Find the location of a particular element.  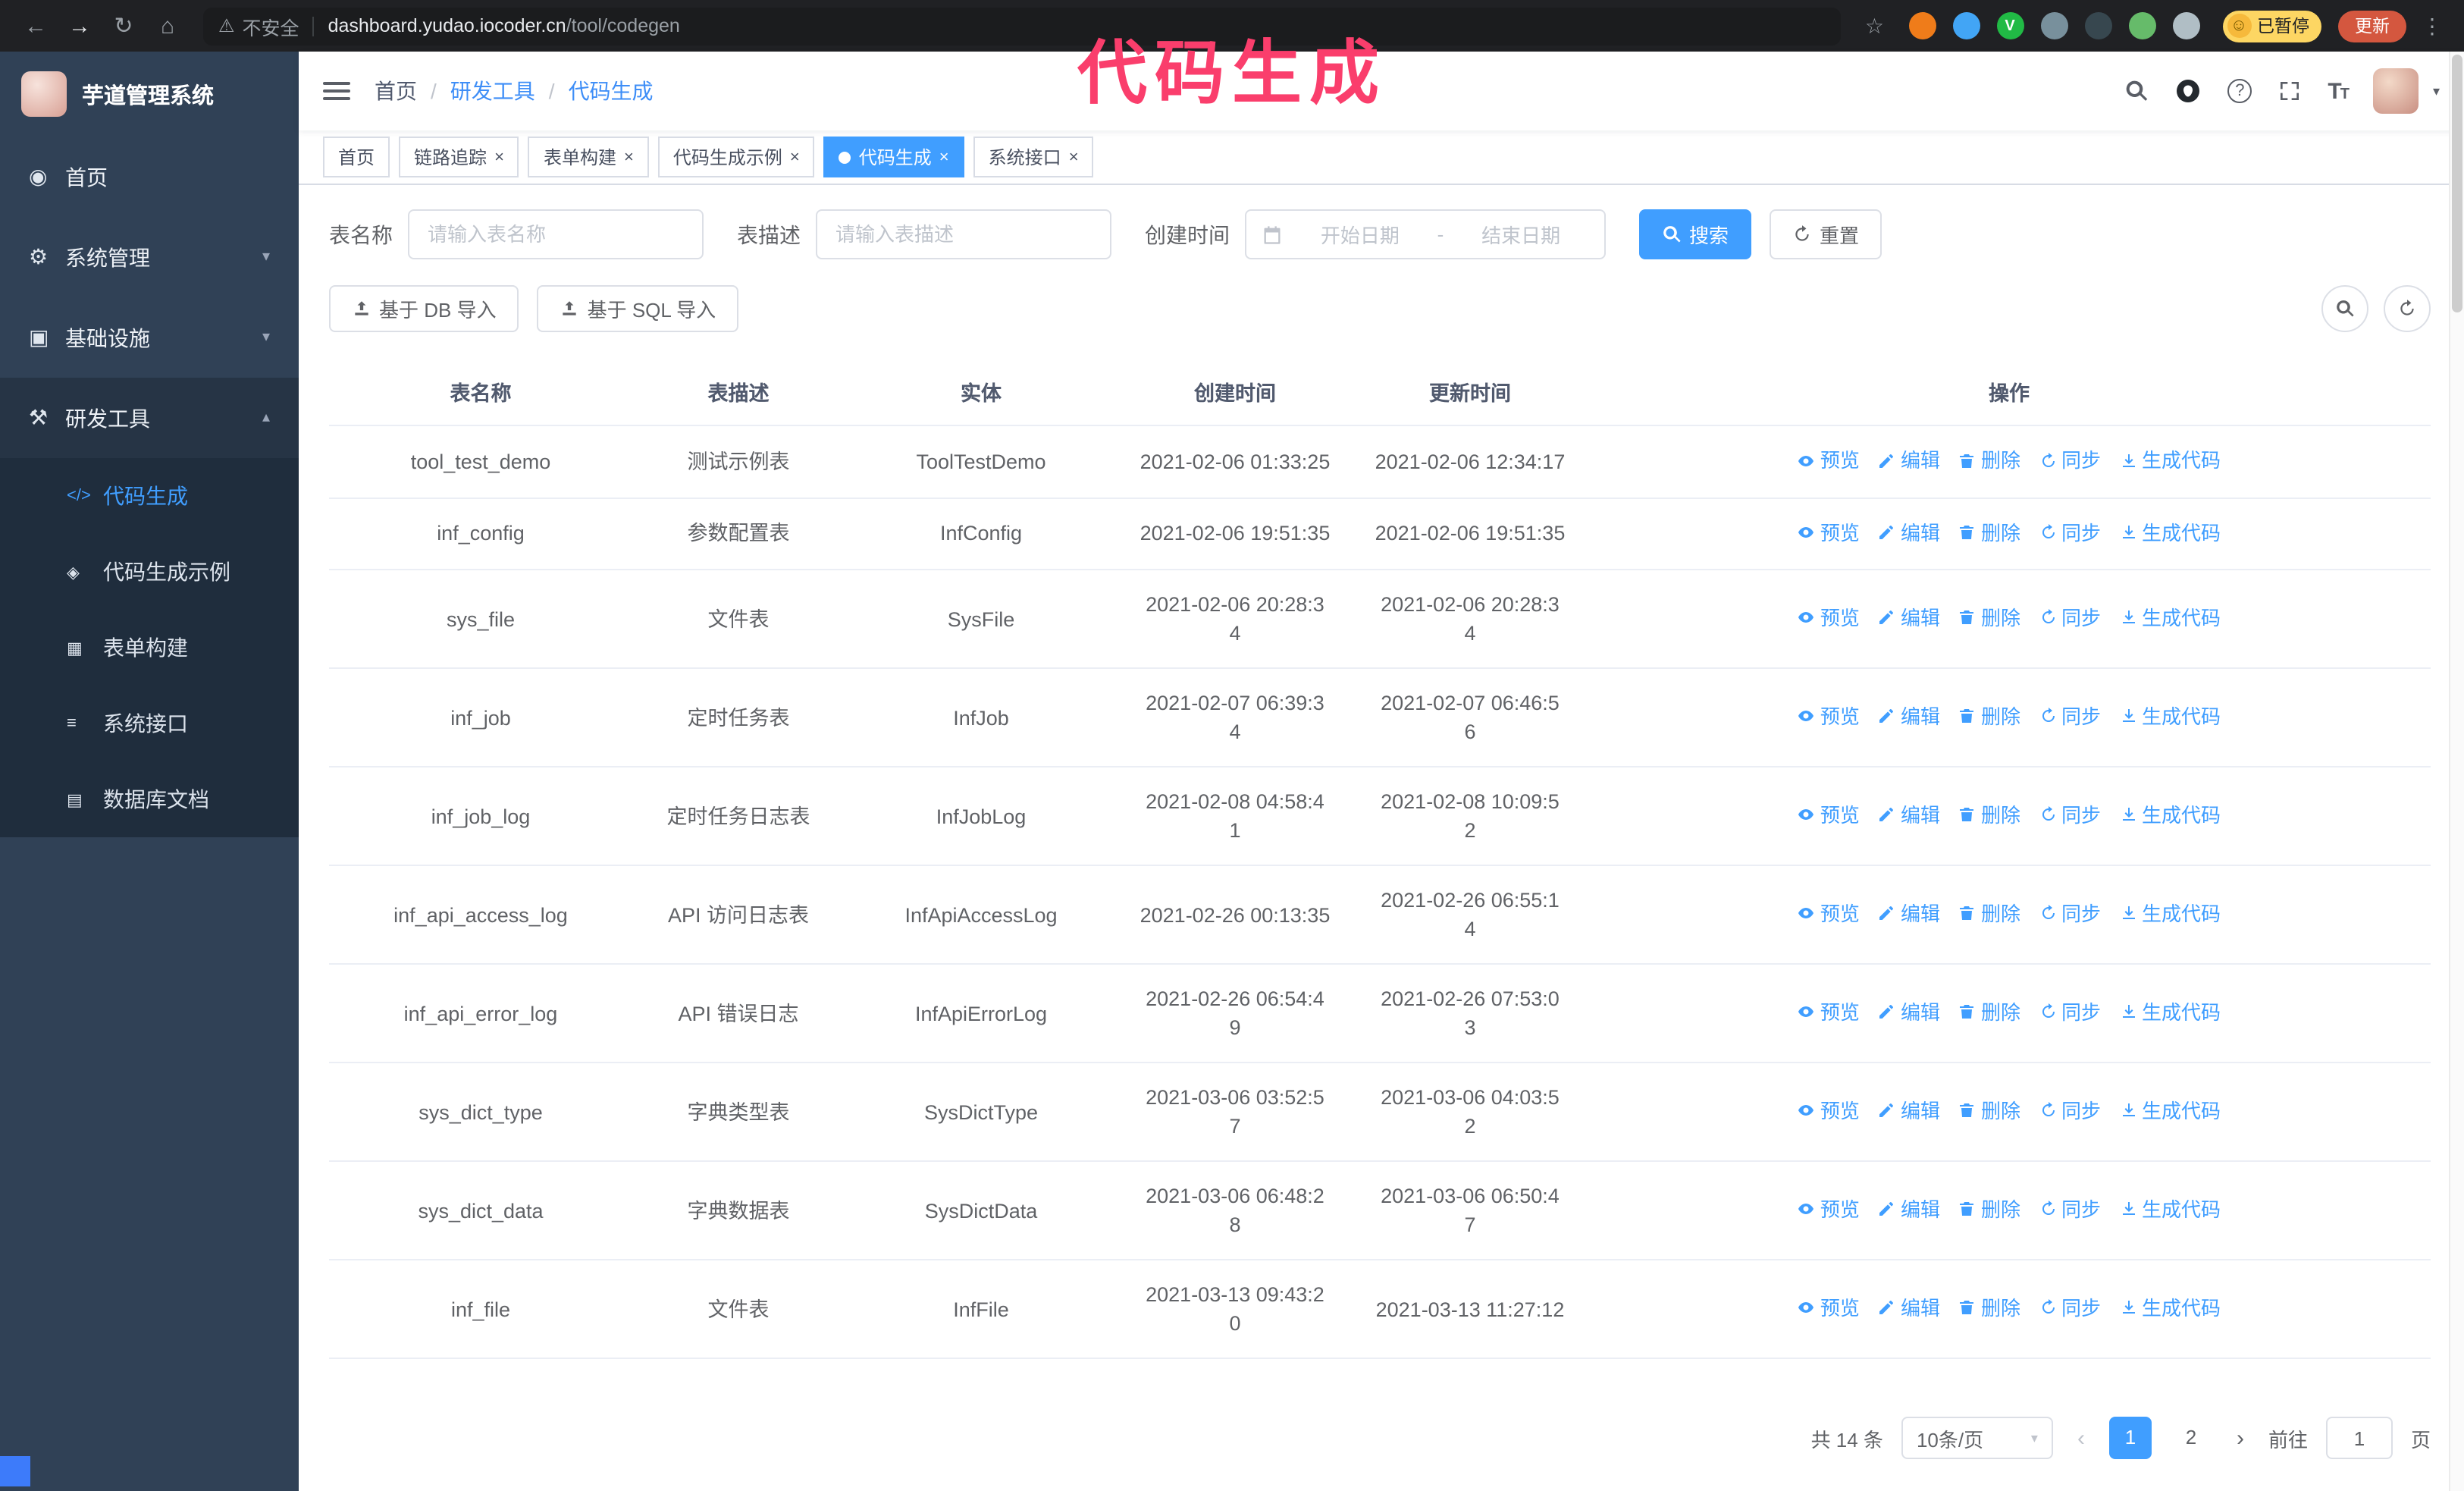

search-button: 搜索 is located at coordinates (1695, 234).